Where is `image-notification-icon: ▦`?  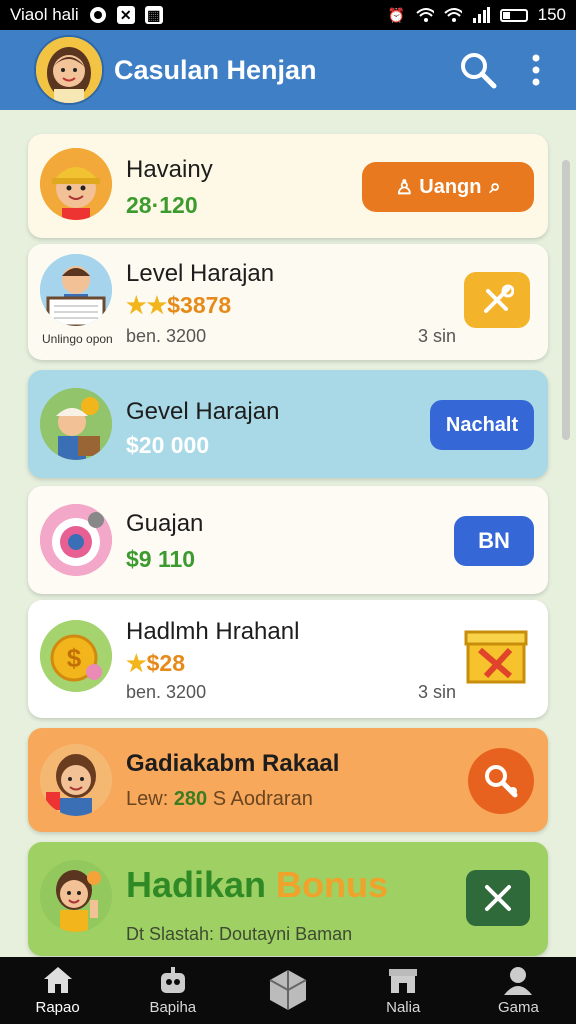 image-notification-icon: ▦ is located at coordinates (153, 15).